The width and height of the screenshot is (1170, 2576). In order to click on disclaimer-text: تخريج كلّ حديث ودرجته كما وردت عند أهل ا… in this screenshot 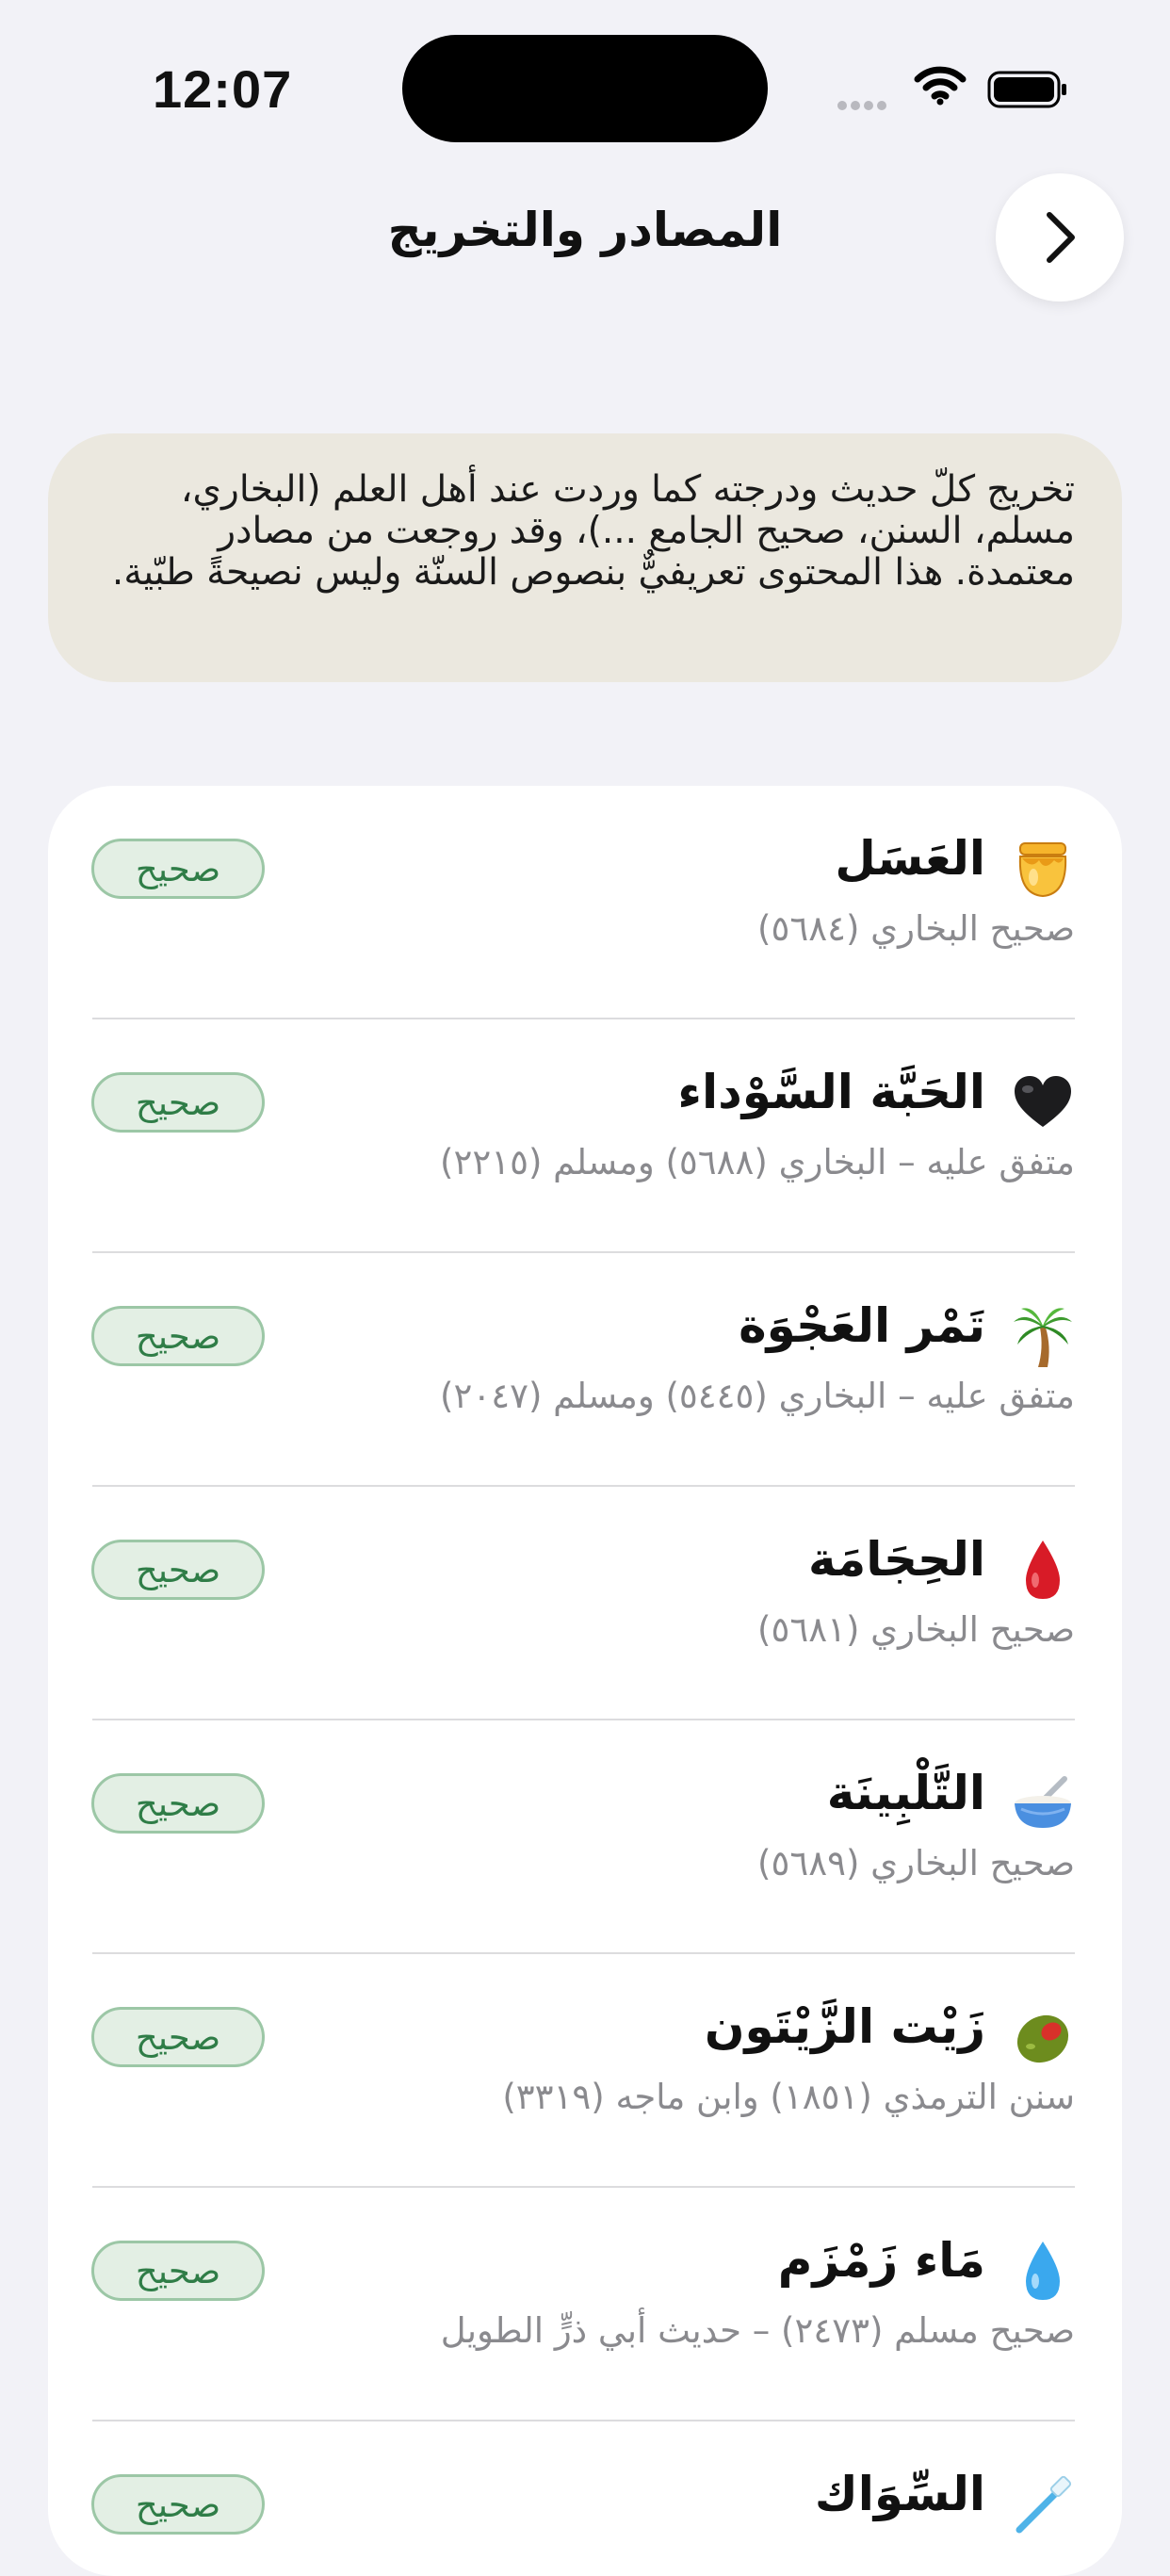, I will do `click(593, 531)`.